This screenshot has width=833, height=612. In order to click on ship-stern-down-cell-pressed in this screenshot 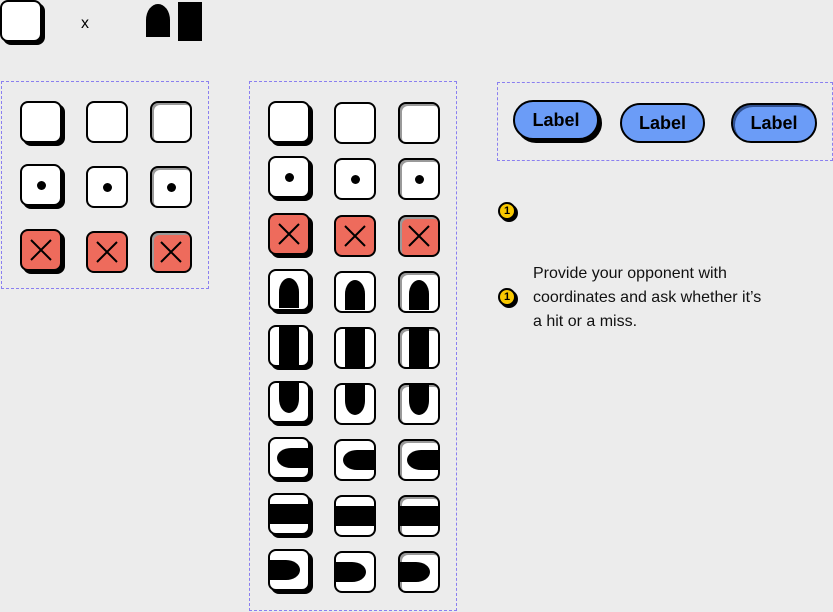, I will do `click(419, 404)`.